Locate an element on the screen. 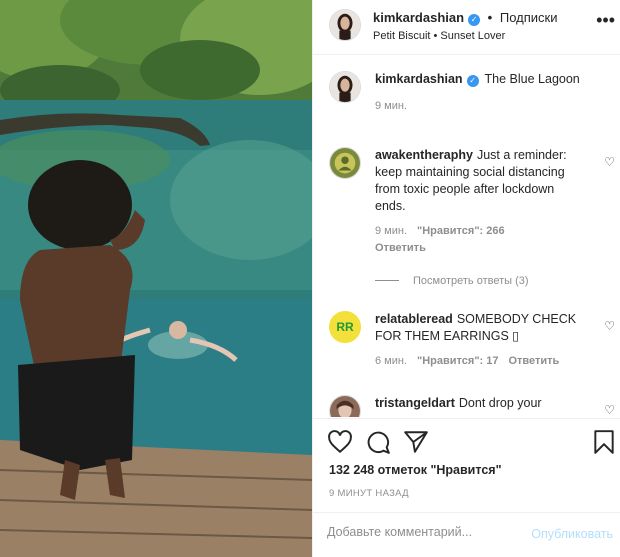 This screenshot has height=557, width=620. comment-time: 9 мин. is located at coordinates (391, 231).